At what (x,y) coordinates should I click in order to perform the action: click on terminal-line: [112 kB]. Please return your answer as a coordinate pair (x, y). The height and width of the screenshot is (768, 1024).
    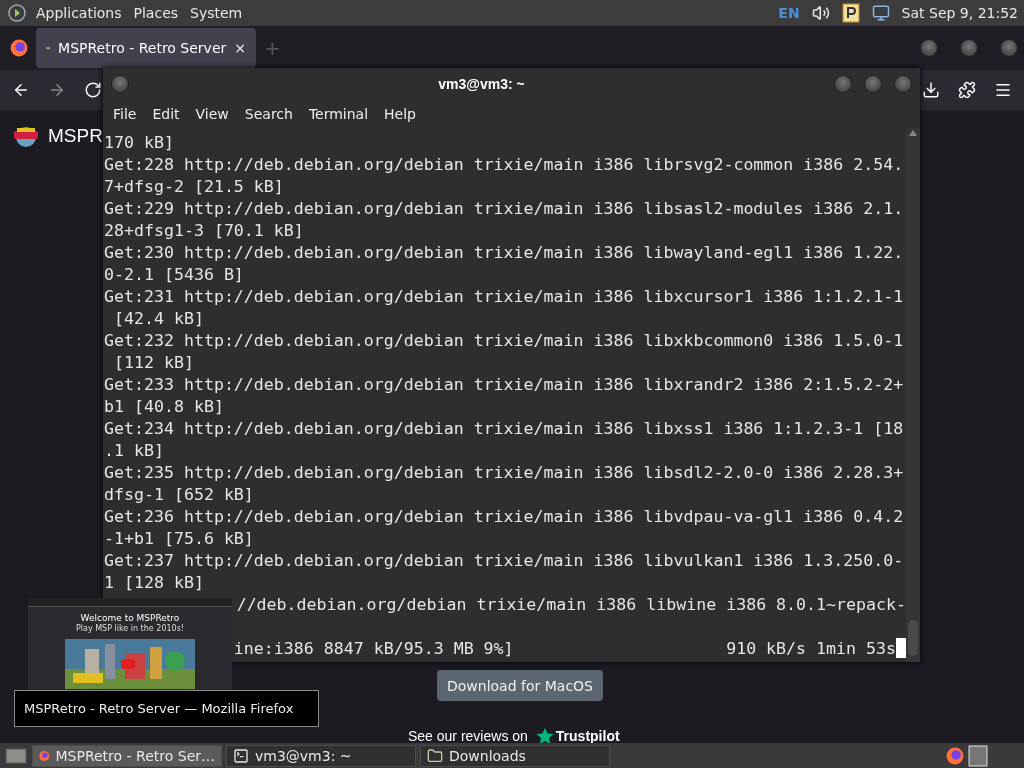
    Looking at the image, I should click on (153, 363).